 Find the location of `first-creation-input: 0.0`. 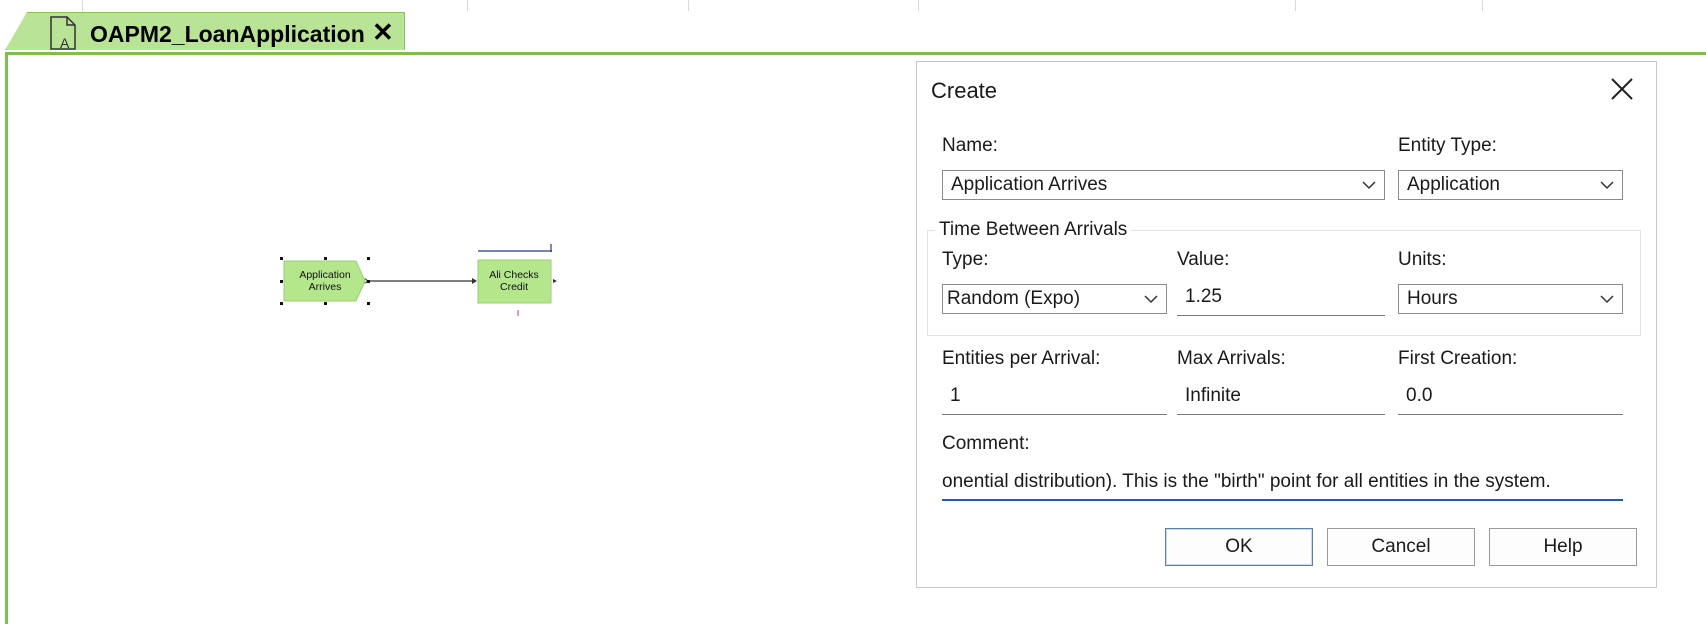

first-creation-input: 0.0 is located at coordinates (1510, 397).